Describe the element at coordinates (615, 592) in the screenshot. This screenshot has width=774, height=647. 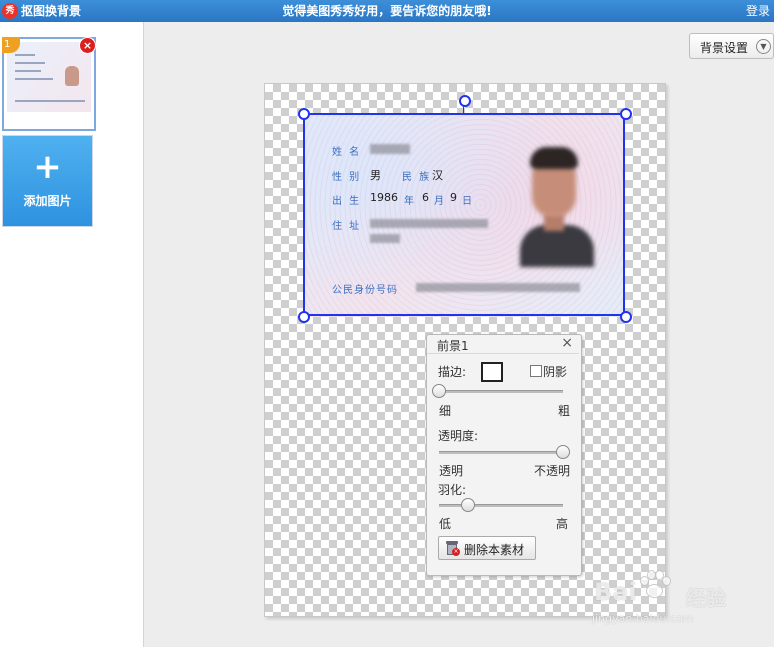
I see `watermark-brand: Bai` at that location.